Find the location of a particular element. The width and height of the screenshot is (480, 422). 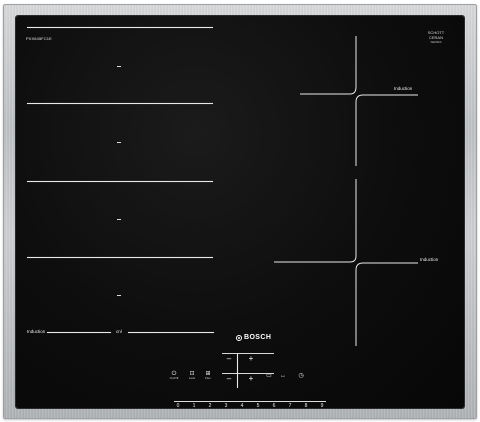

flex-button-label: Flex is located at coordinates (208, 378).